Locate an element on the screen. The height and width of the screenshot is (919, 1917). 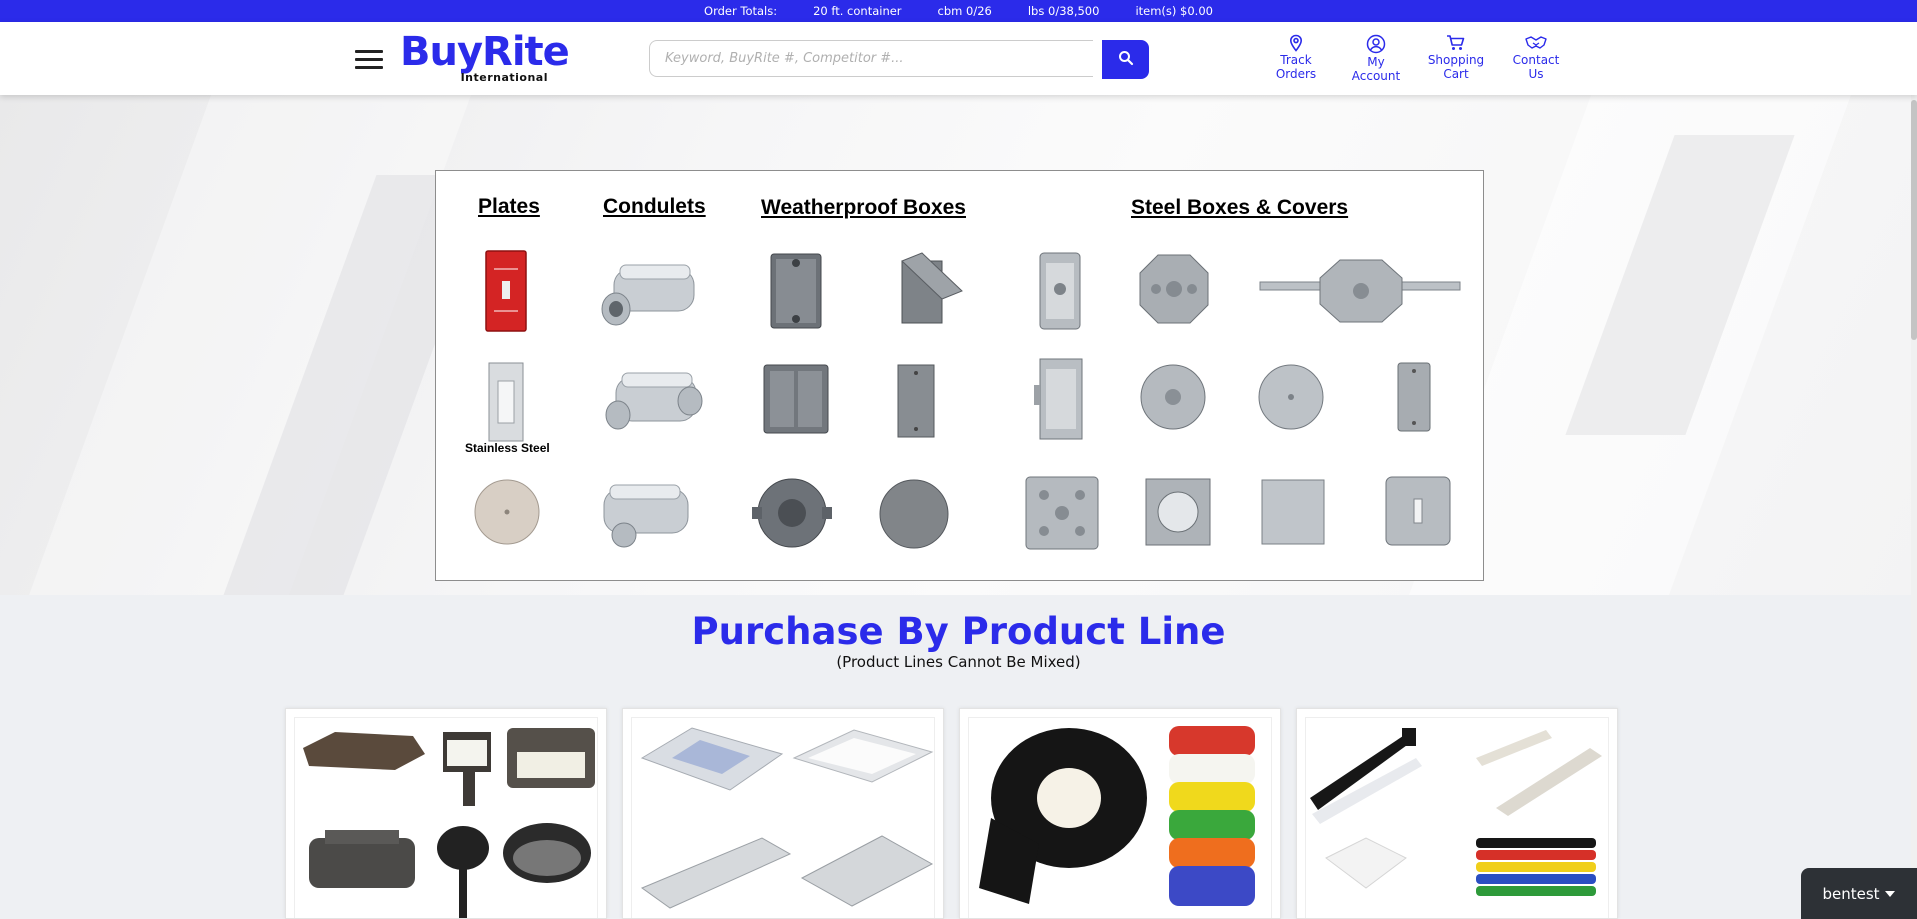
shopping-cart-line1: Shopping is located at coordinates (1456, 60).